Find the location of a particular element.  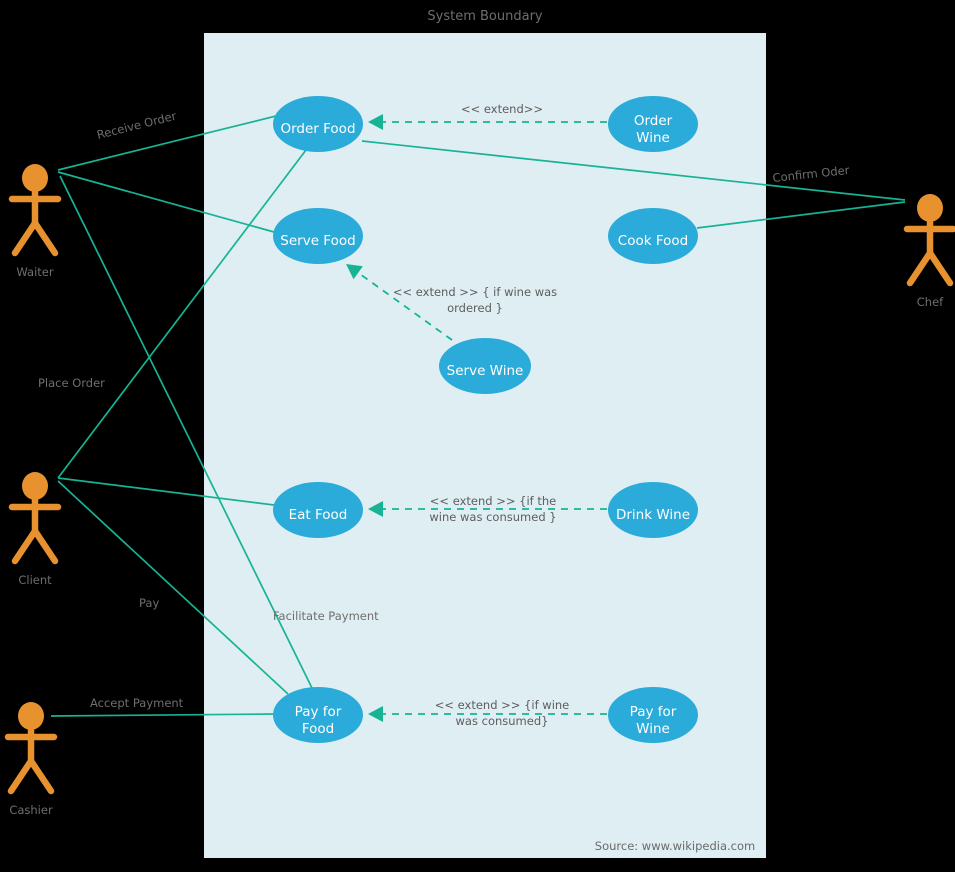

association-label-facilitate-payment: Facilitate Payment is located at coordinates (326, 616).